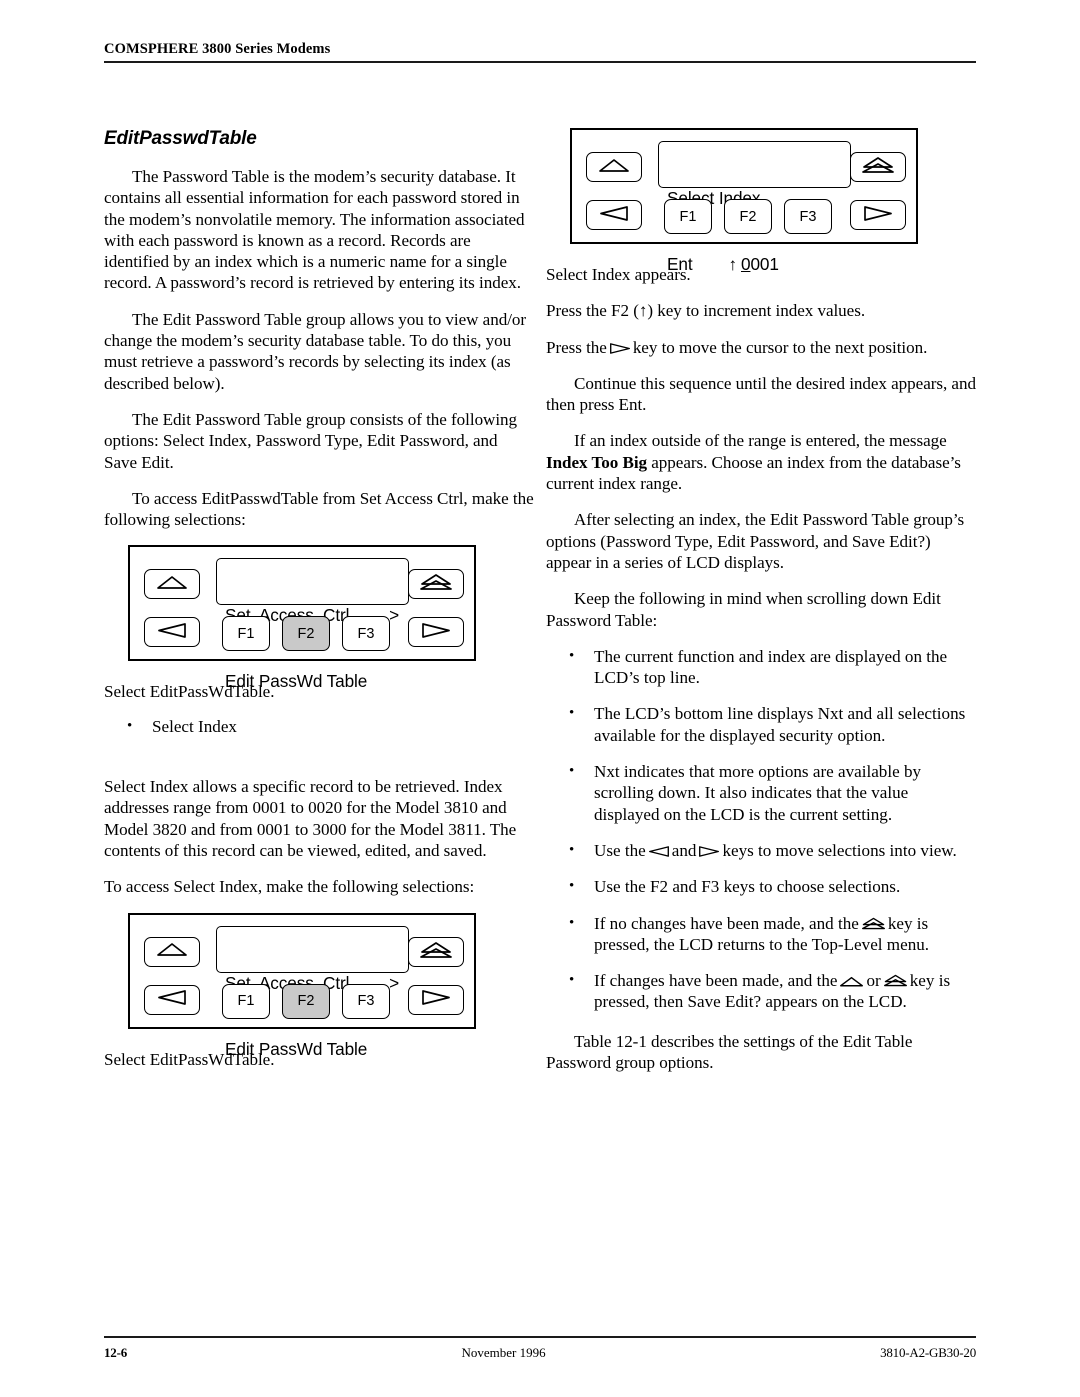 The height and width of the screenshot is (1397, 1080). I want to click on list-item-label-and: and, so click(684, 850).